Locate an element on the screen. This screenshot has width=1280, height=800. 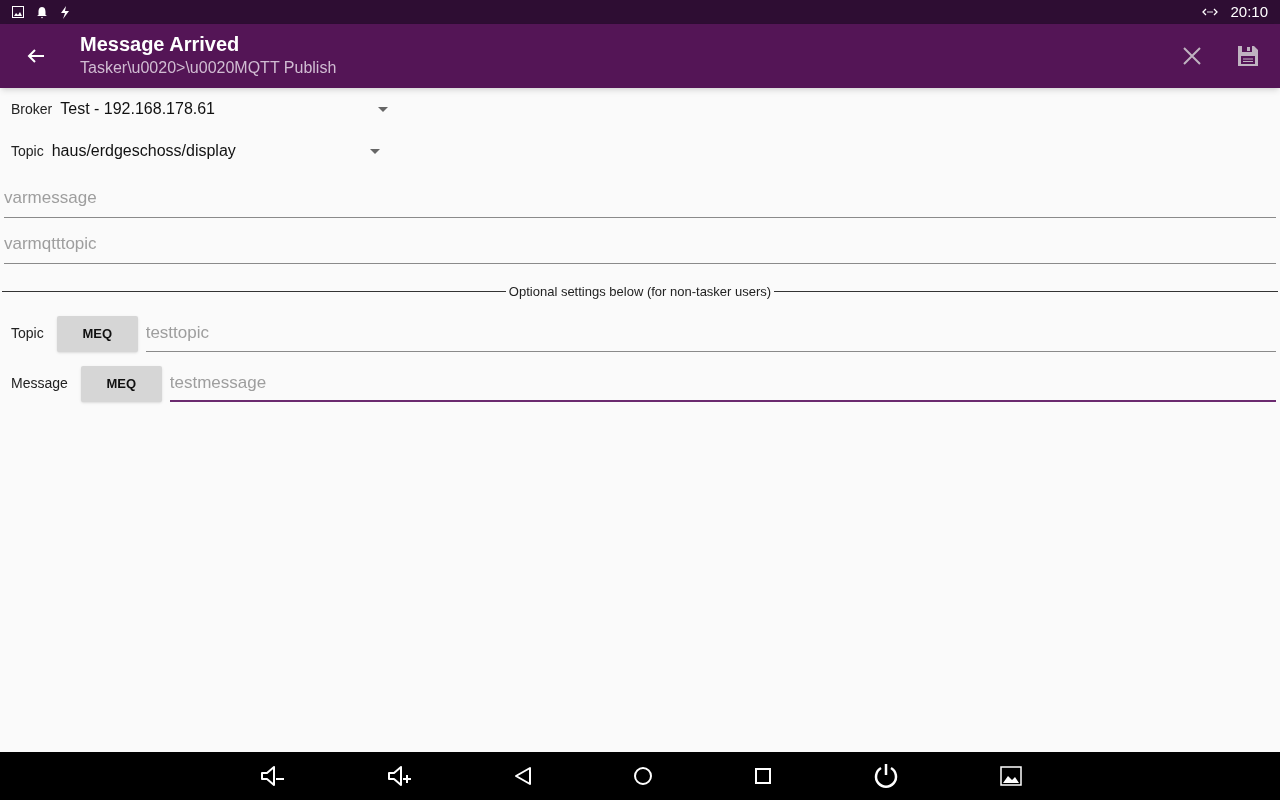
back-icon is located at coordinates (523, 776).